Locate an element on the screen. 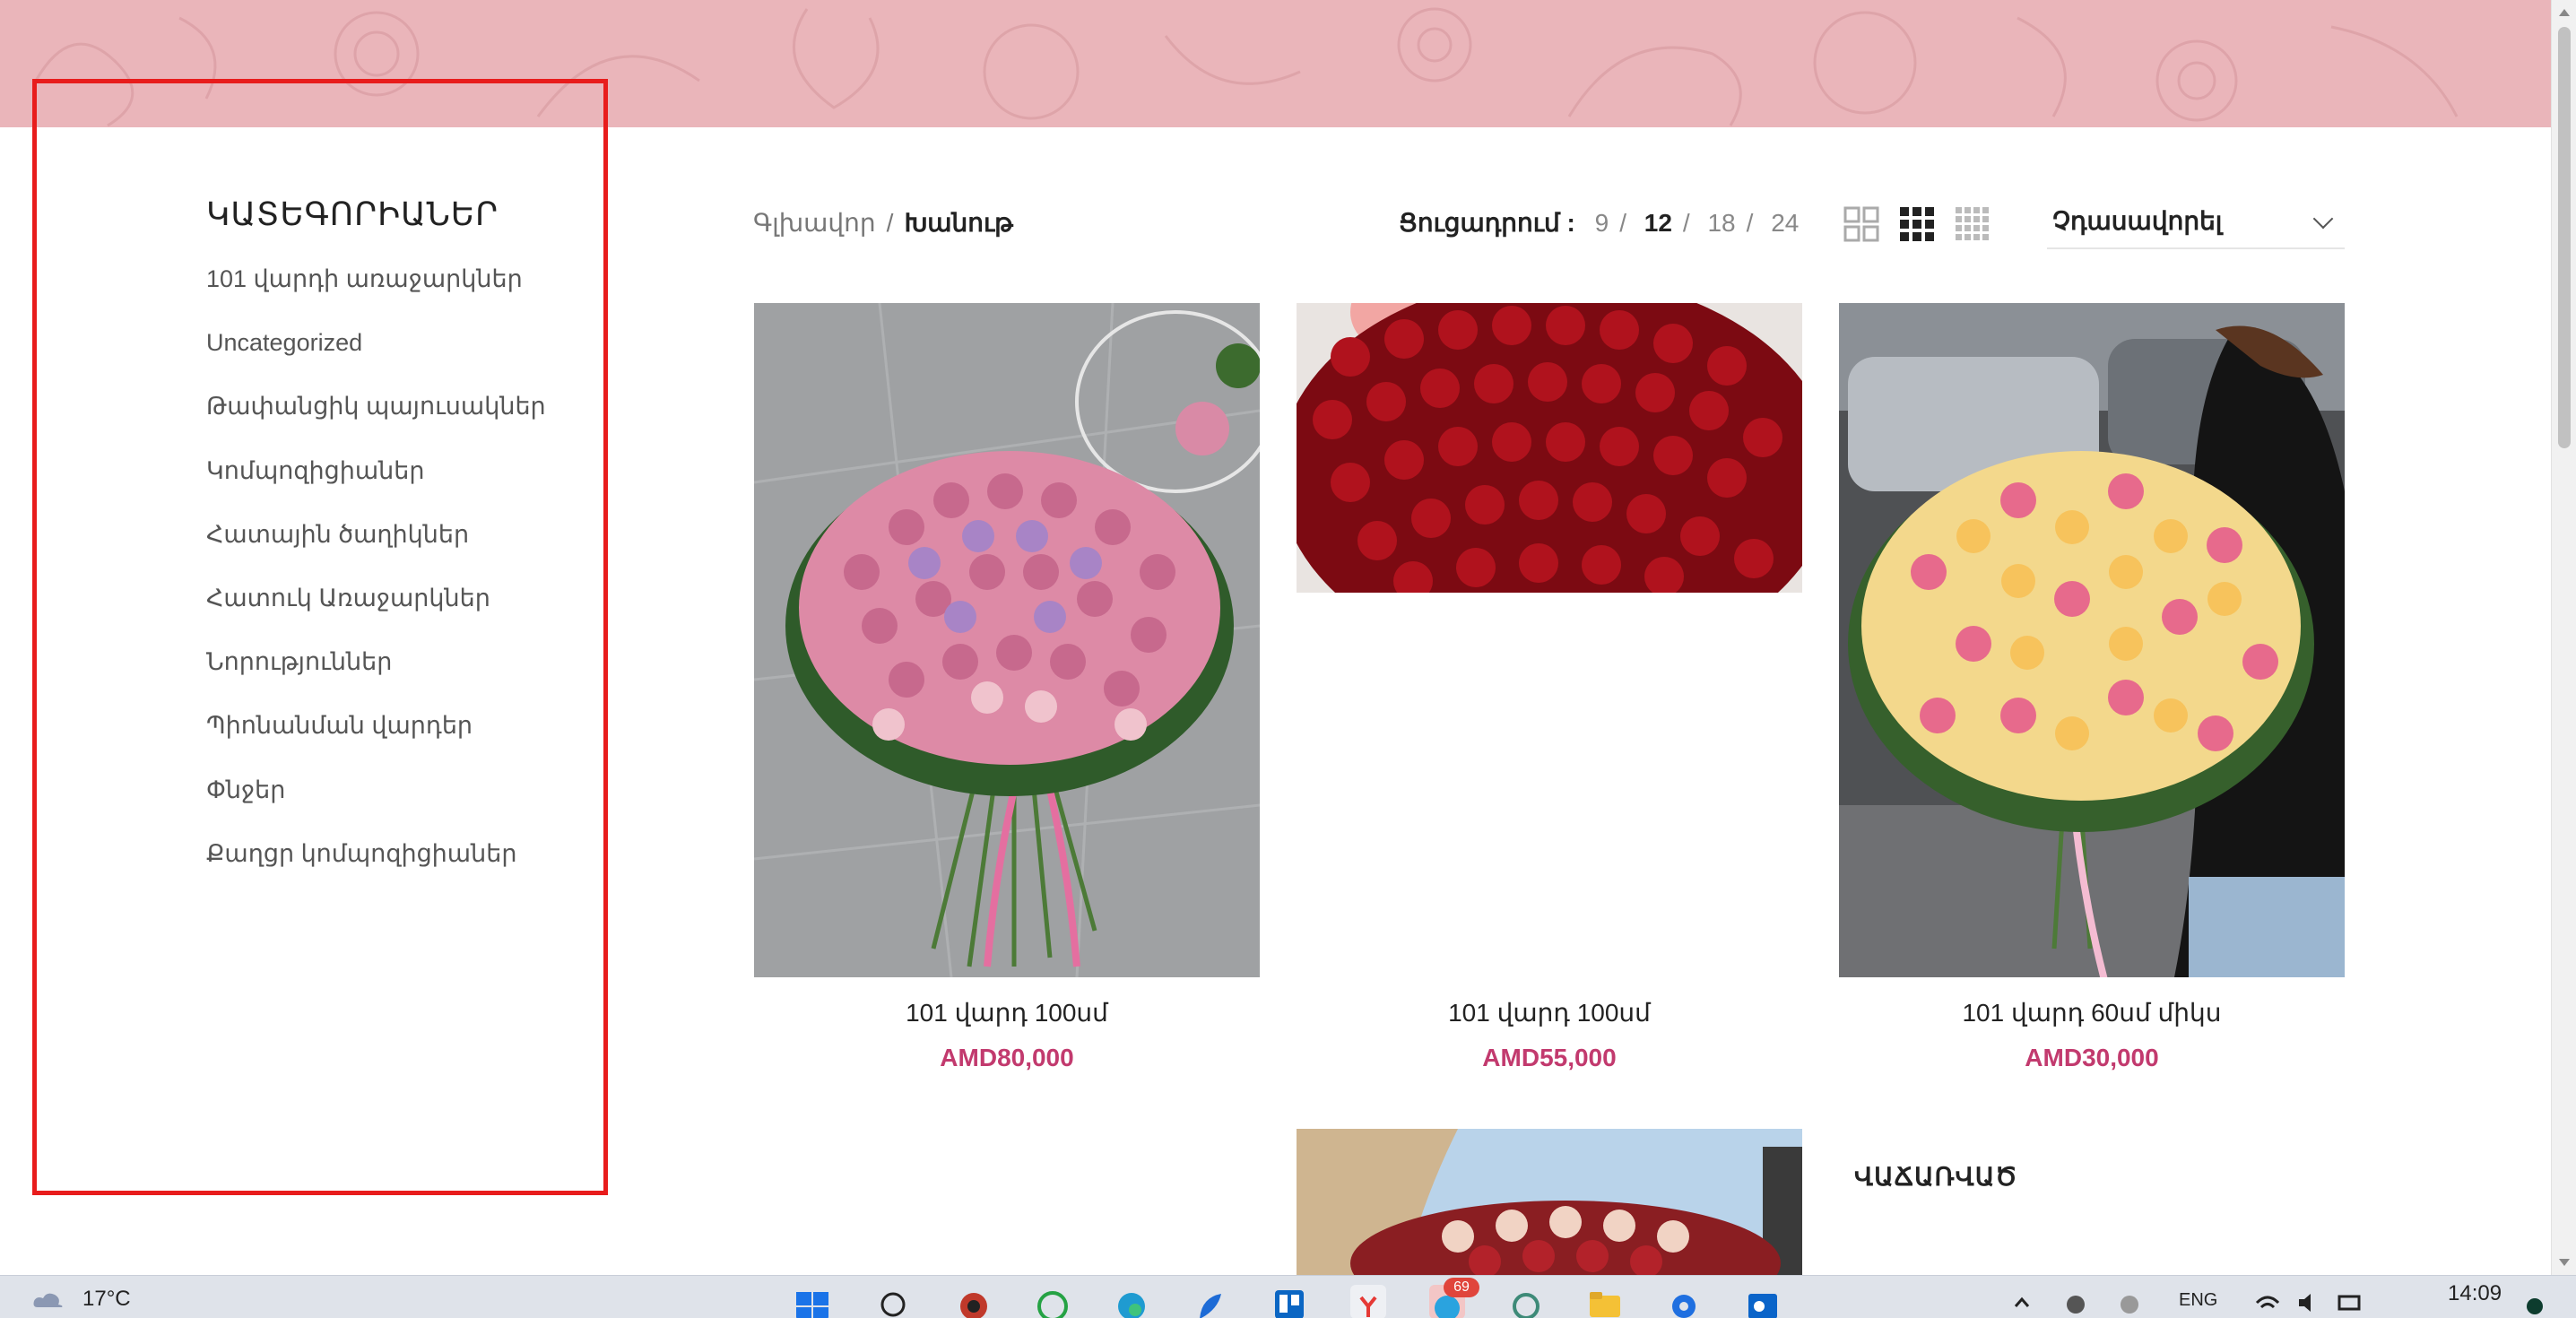 Image resolution: width=2576 pixels, height=1318 pixels. scroll-up-icon is located at coordinates (2564, 12).